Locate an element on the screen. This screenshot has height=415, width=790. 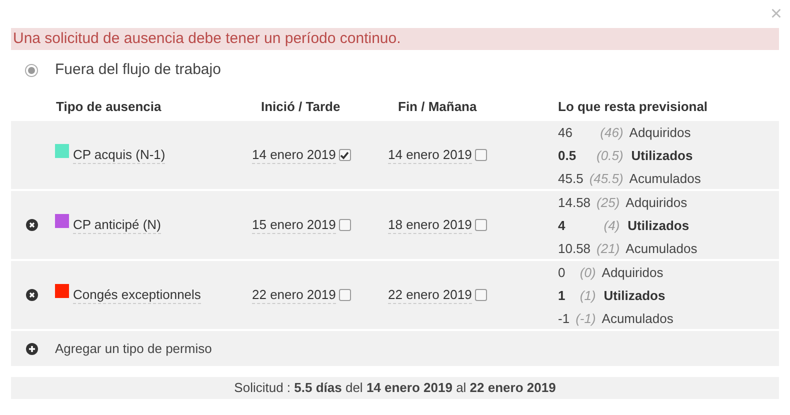
date-field: 18 enero 2019 is located at coordinates (430, 225).